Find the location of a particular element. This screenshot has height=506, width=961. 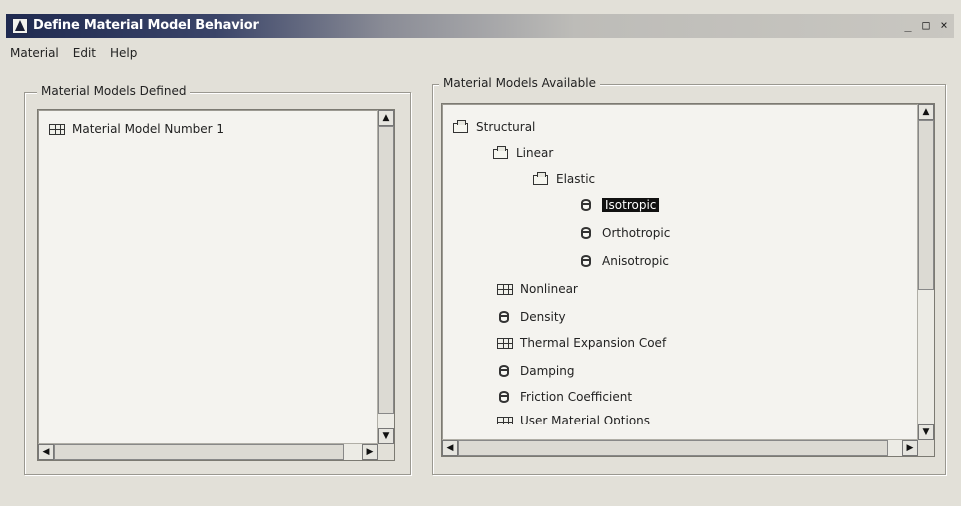

tree-item-user-material-options: User Material Options is located at coordinates (573, 419).